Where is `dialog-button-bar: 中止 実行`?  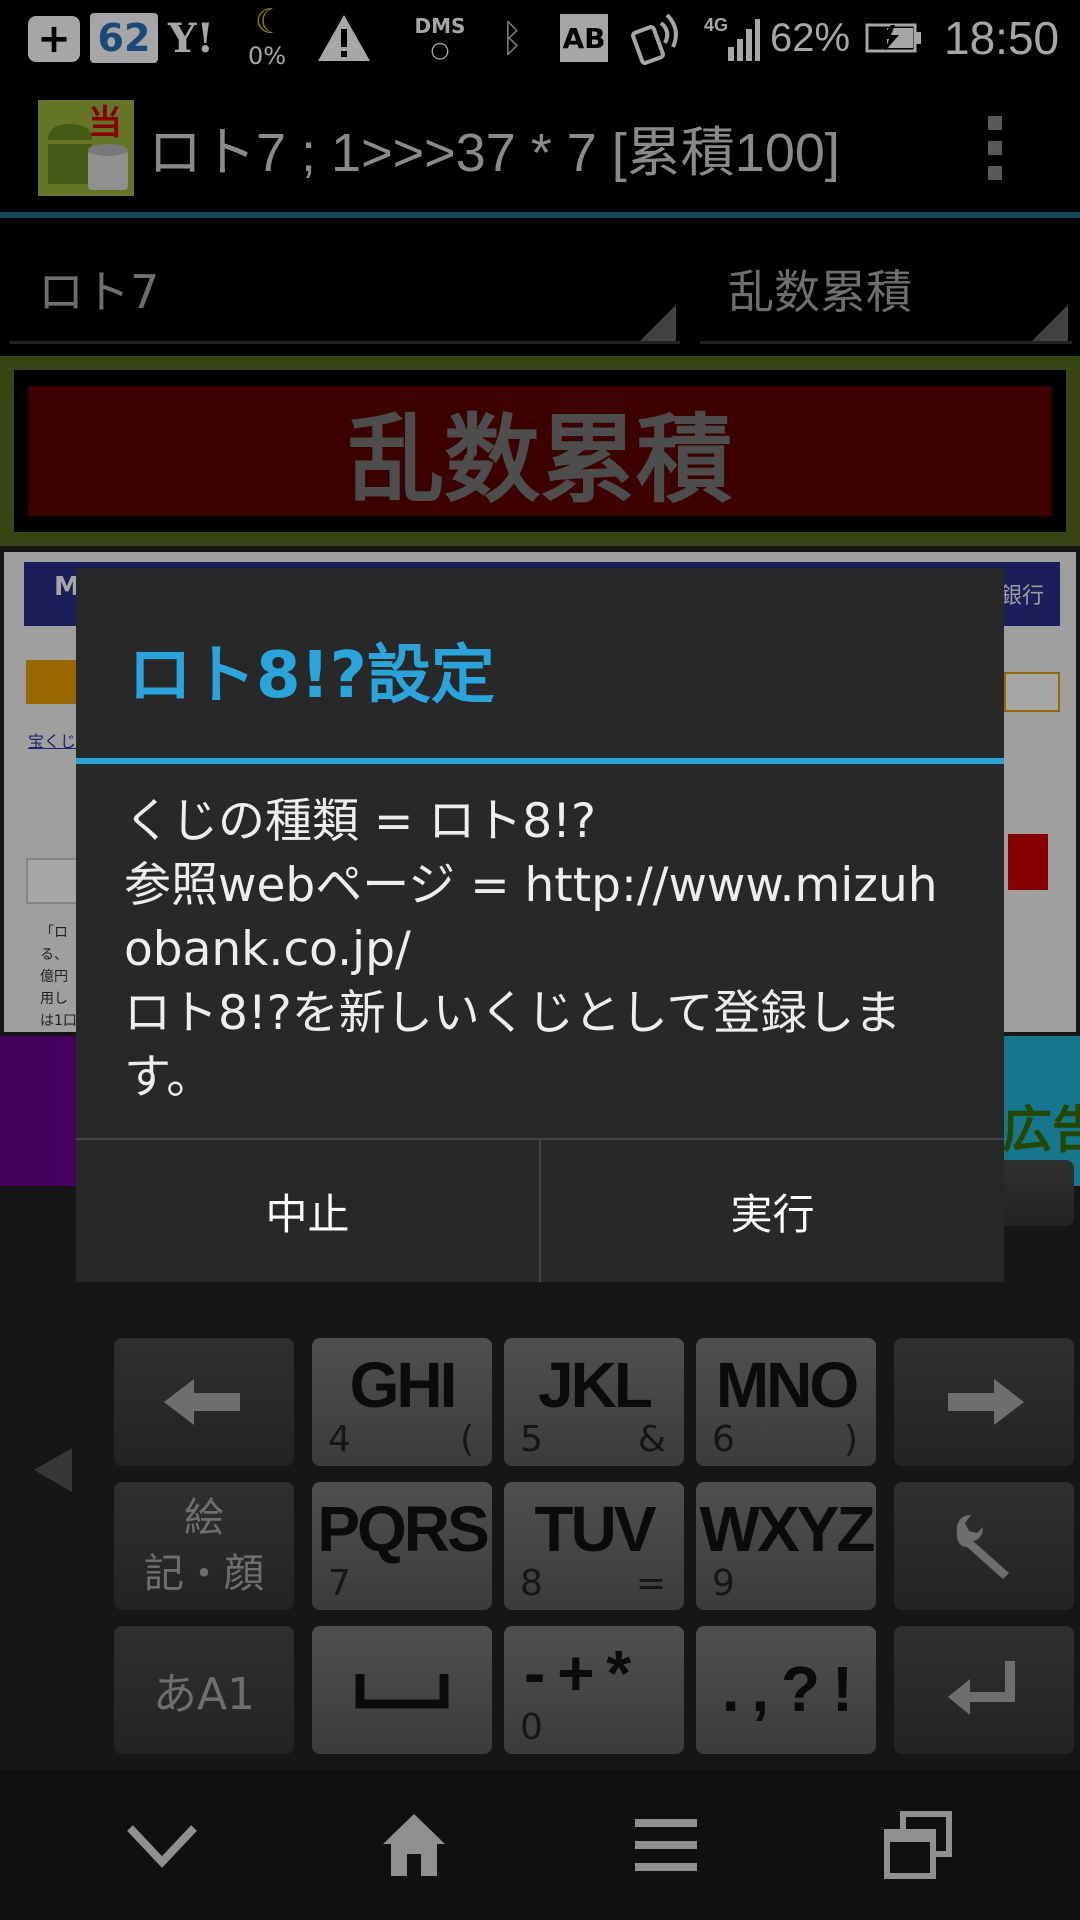 dialog-button-bar: 中止 実行 is located at coordinates (540, 1210).